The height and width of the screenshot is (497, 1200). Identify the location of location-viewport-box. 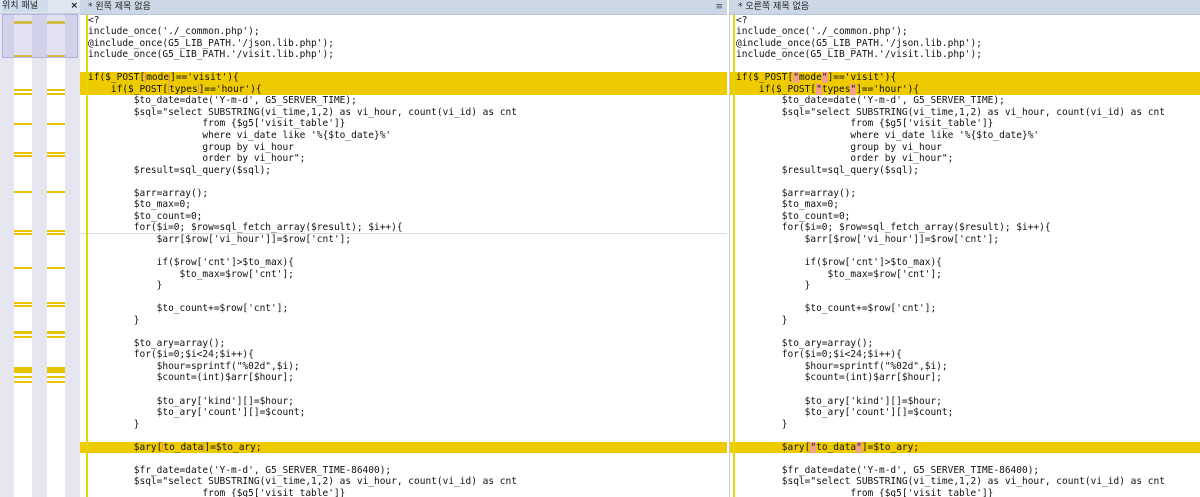
(40, 36).